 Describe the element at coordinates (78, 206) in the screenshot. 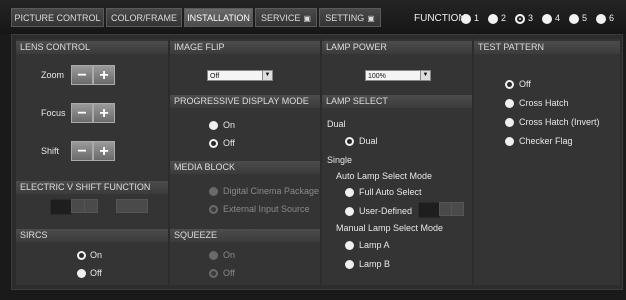

I see `v-shift-down-button` at that location.